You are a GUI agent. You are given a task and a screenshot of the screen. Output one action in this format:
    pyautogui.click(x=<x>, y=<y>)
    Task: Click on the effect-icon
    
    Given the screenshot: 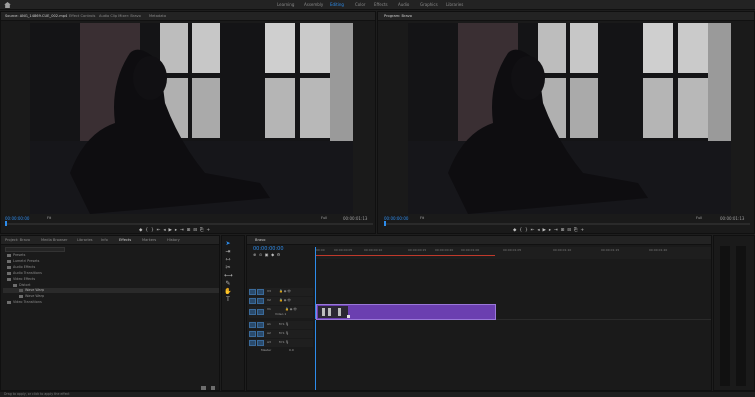 What is the action you would take?
    pyautogui.click(x=21, y=290)
    